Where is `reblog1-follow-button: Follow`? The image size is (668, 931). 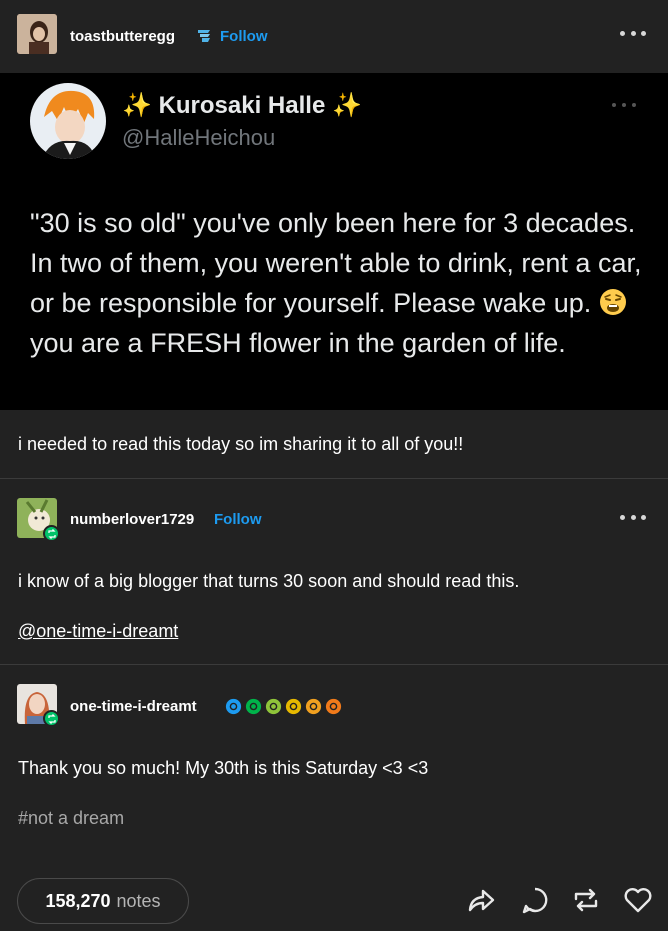
reblog1-follow-button: Follow is located at coordinates (238, 519).